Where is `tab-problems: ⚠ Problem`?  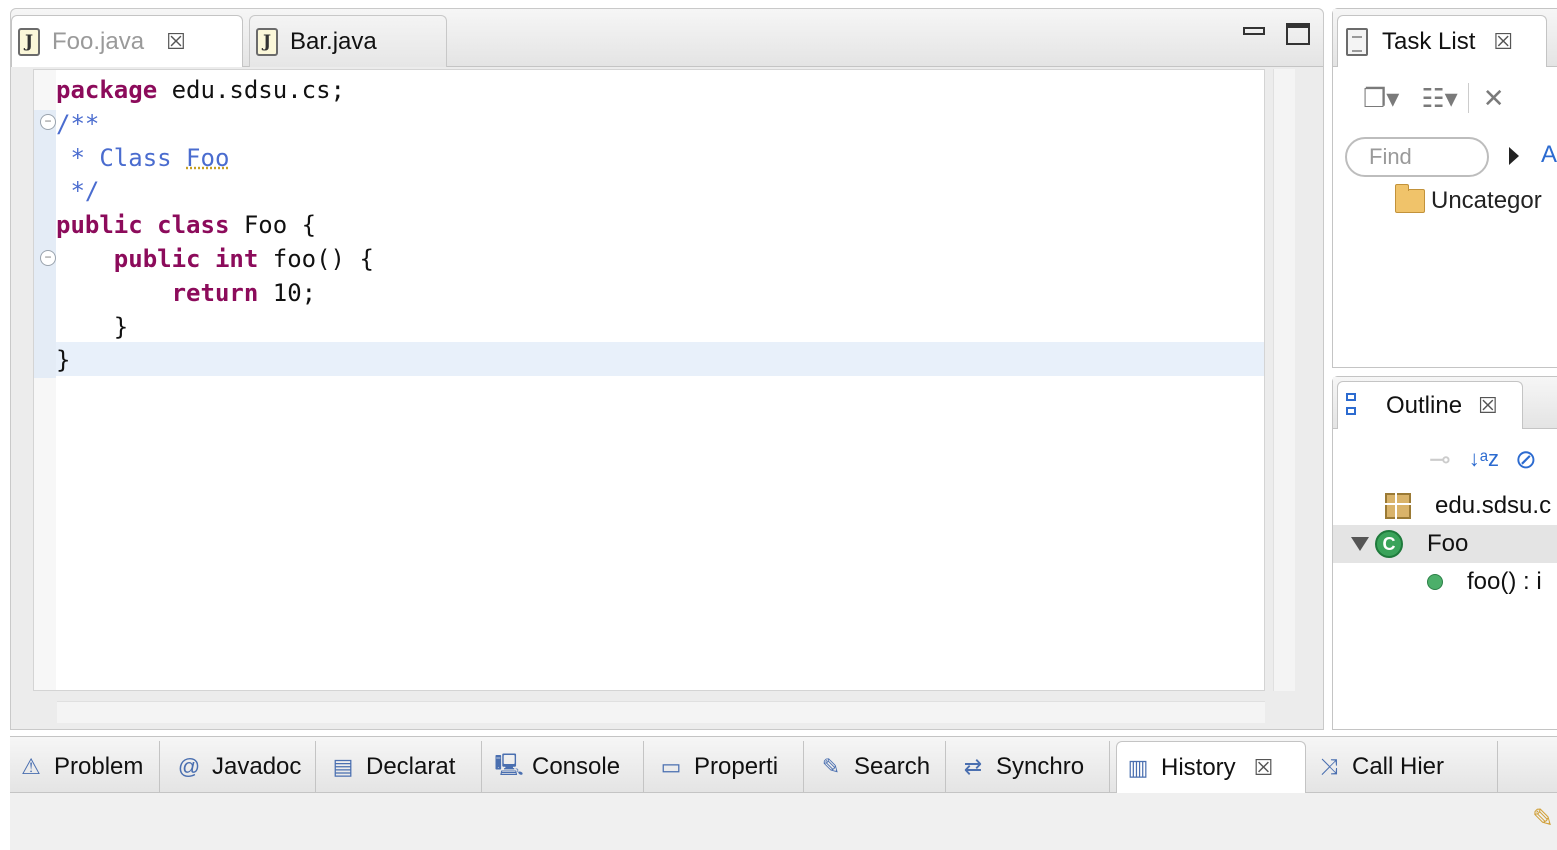 tab-problems: ⚠ Problem is located at coordinates (85, 767).